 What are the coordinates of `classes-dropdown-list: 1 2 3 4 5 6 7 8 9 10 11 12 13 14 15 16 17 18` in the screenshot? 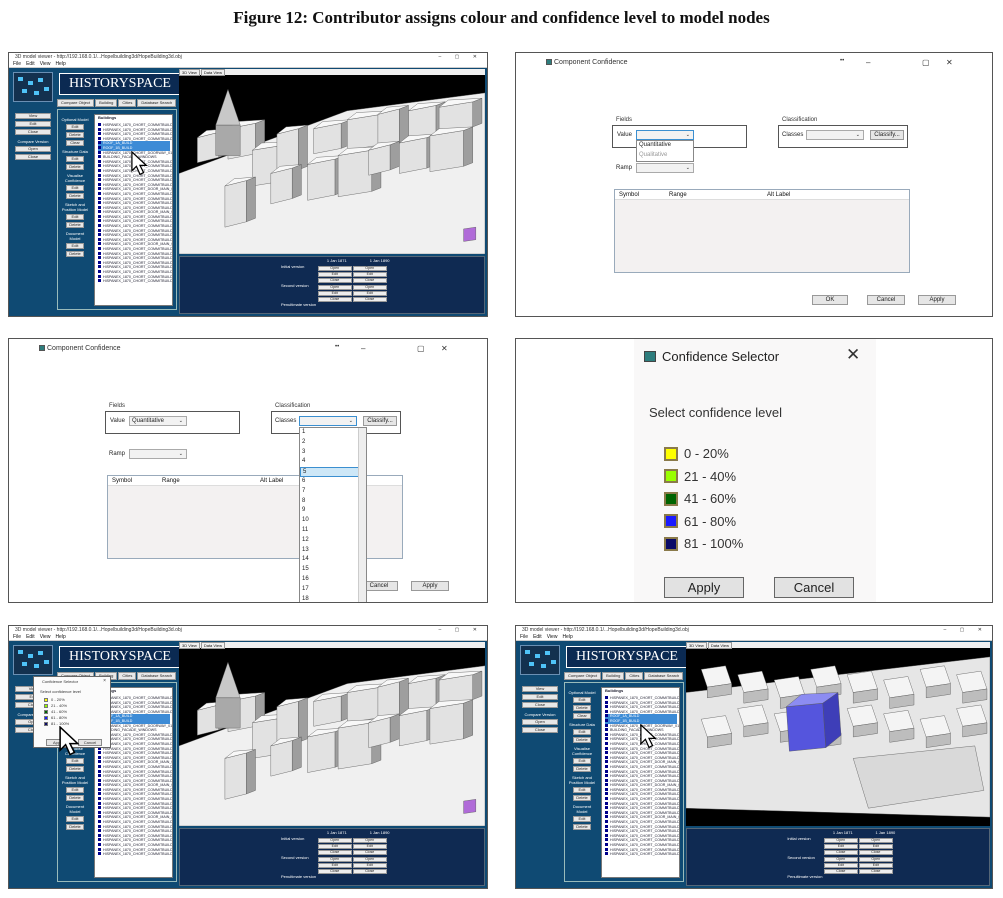 It's located at (333, 514).